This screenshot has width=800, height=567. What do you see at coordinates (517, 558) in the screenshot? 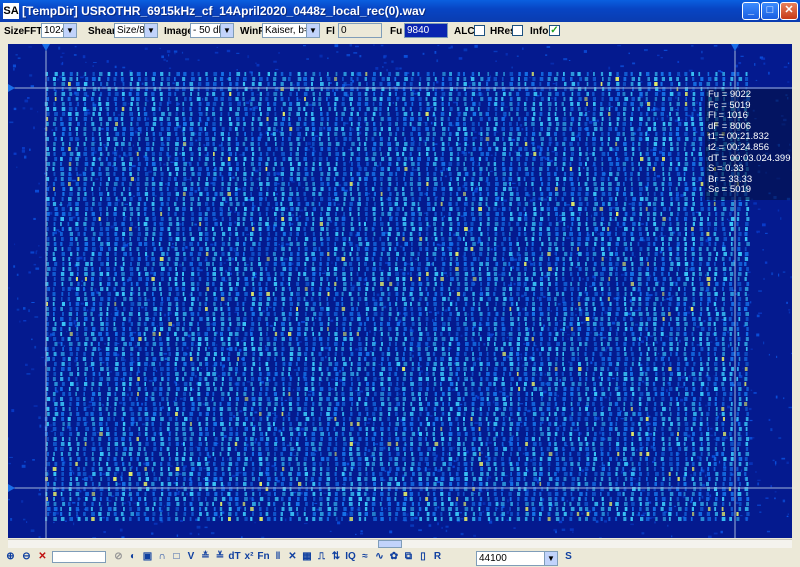
I see `samplerate-select: 44100 ▼` at bounding box center [517, 558].